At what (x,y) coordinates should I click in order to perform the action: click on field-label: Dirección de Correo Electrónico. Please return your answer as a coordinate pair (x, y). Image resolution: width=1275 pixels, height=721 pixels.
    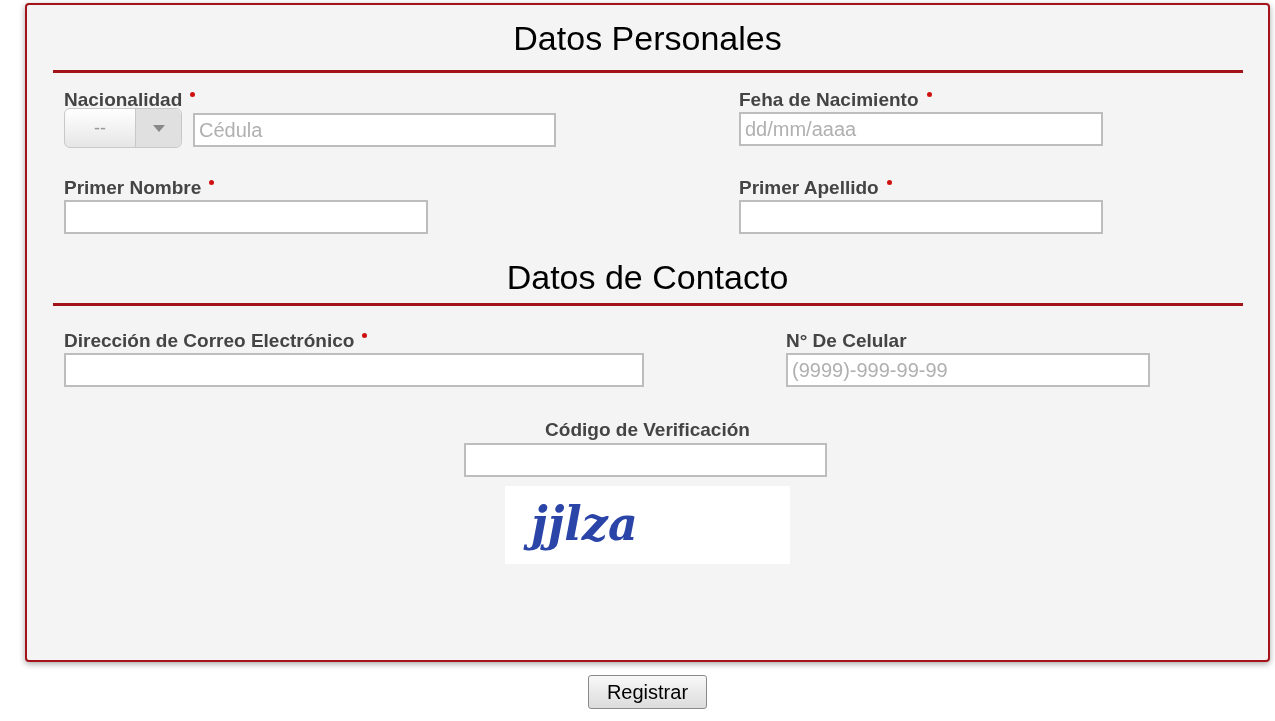
    Looking at the image, I should click on (209, 340).